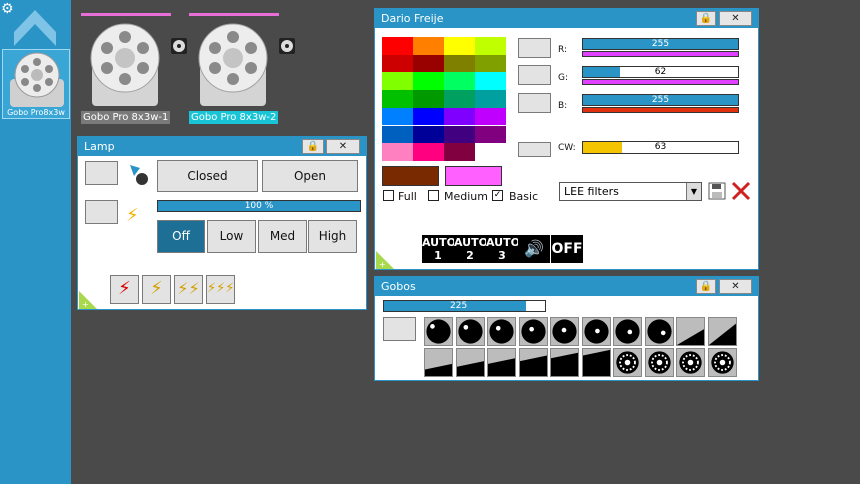  Describe the element at coordinates (471, 249) in the screenshot. I see `auto-2-button: AUTO 2` at that location.